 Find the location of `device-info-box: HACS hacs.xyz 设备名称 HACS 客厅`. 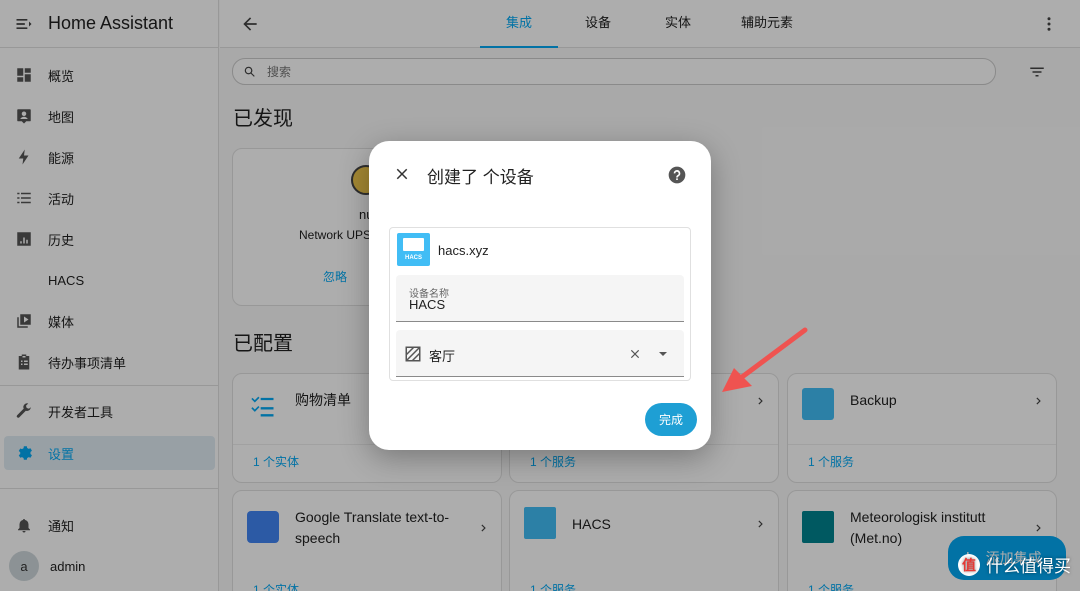

device-info-box: HACS hacs.xyz 设备名称 HACS 客厅 is located at coordinates (540, 304).